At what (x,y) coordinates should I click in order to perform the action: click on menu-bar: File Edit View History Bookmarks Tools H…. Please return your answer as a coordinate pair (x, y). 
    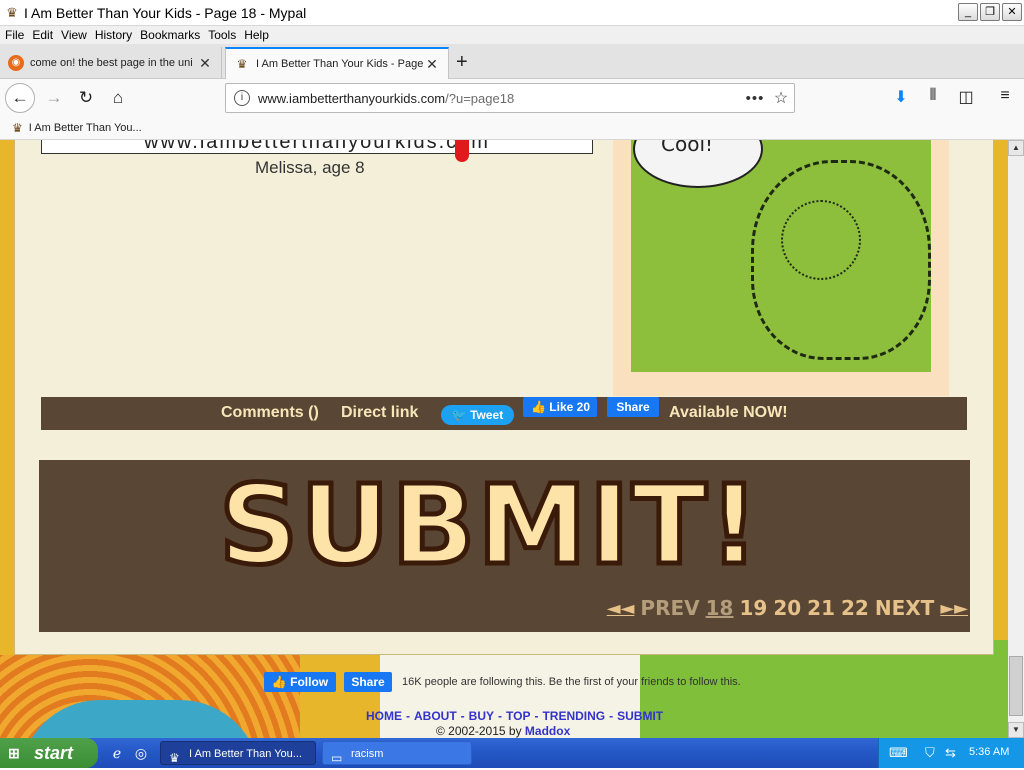
    Looking at the image, I should click on (512, 35).